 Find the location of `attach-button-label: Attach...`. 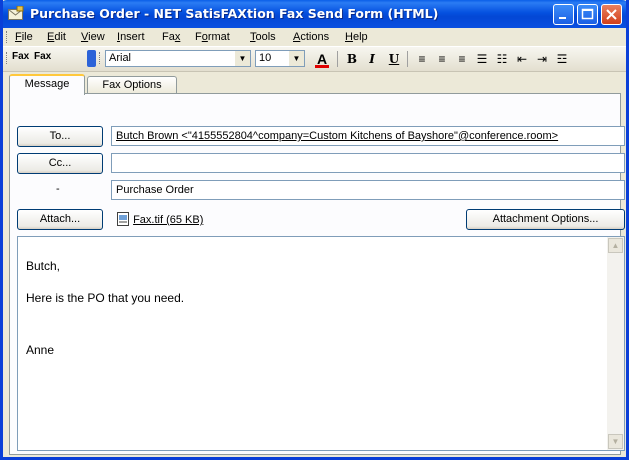

attach-button-label: Attach... is located at coordinates (60, 219).